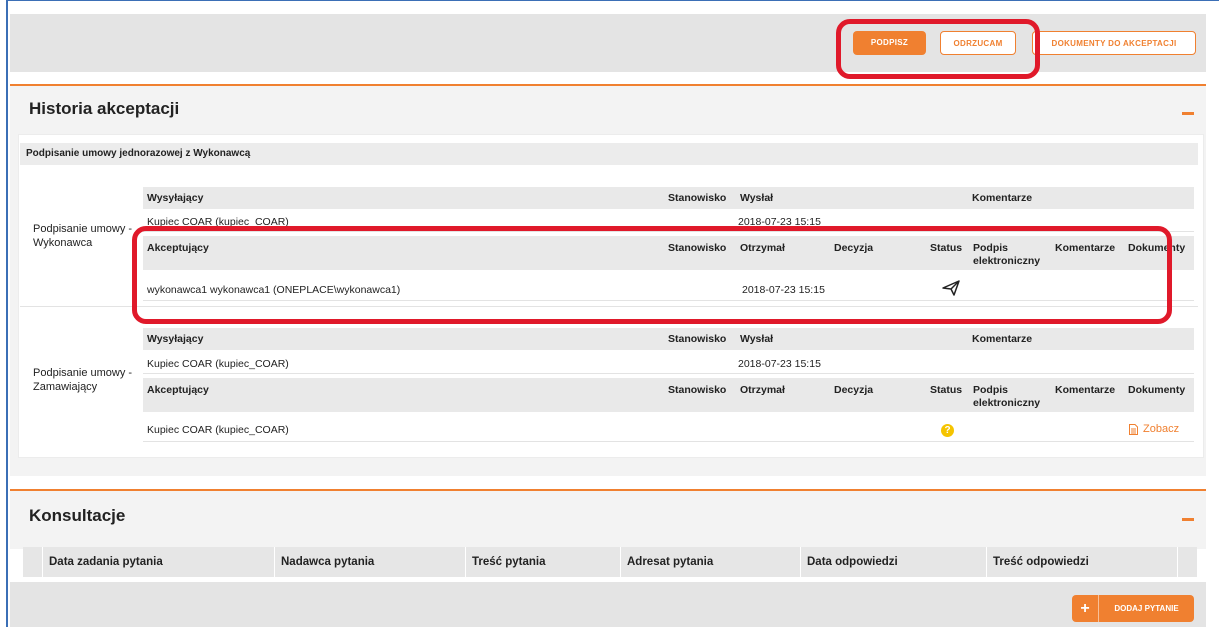 This screenshot has width=1219, height=627. I want to click on window-frame-top, so click(612, 0).